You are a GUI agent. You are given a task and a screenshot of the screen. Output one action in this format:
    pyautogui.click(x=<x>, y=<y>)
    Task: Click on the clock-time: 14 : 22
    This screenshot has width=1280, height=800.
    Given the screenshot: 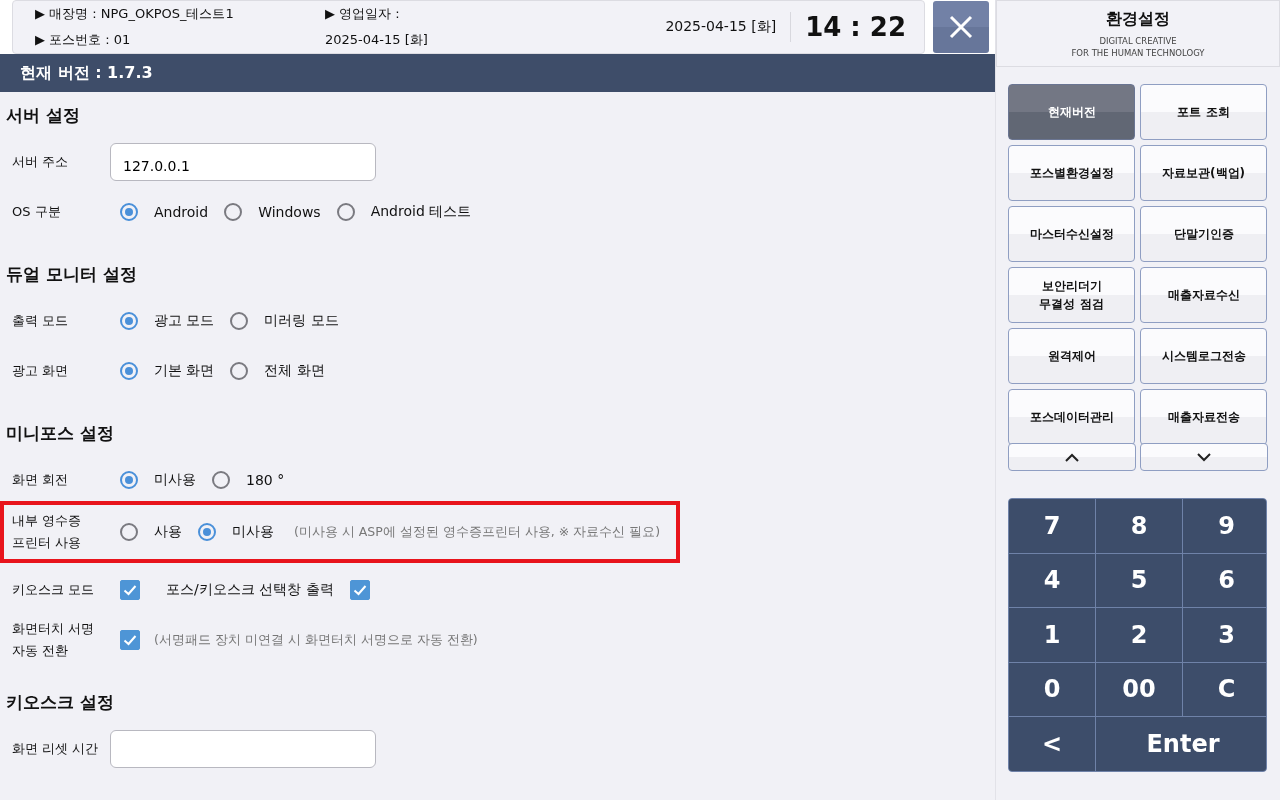 What is the action you would take?
    pyautogui.click(x=856, y=27)
    